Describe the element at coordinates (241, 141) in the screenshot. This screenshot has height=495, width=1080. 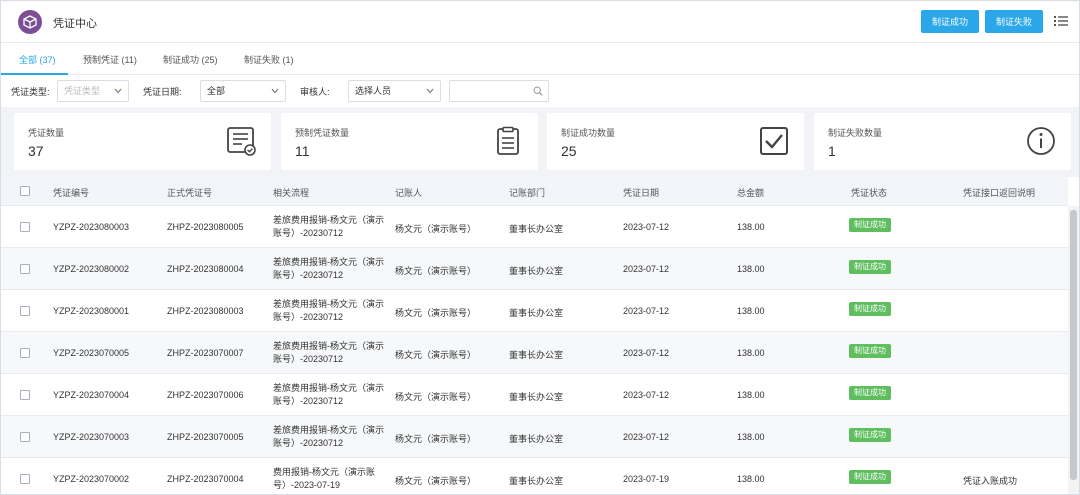
I see `voucher-doc-icon` at that location.